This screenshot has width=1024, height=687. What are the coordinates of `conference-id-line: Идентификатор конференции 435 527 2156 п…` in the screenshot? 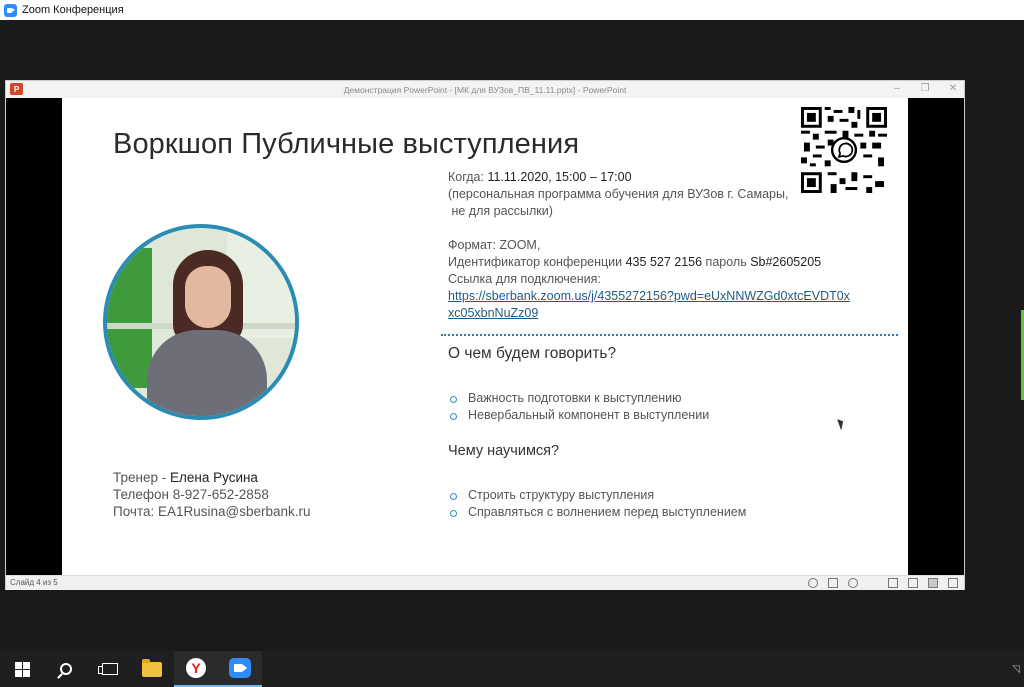 It's located at (668, 262).